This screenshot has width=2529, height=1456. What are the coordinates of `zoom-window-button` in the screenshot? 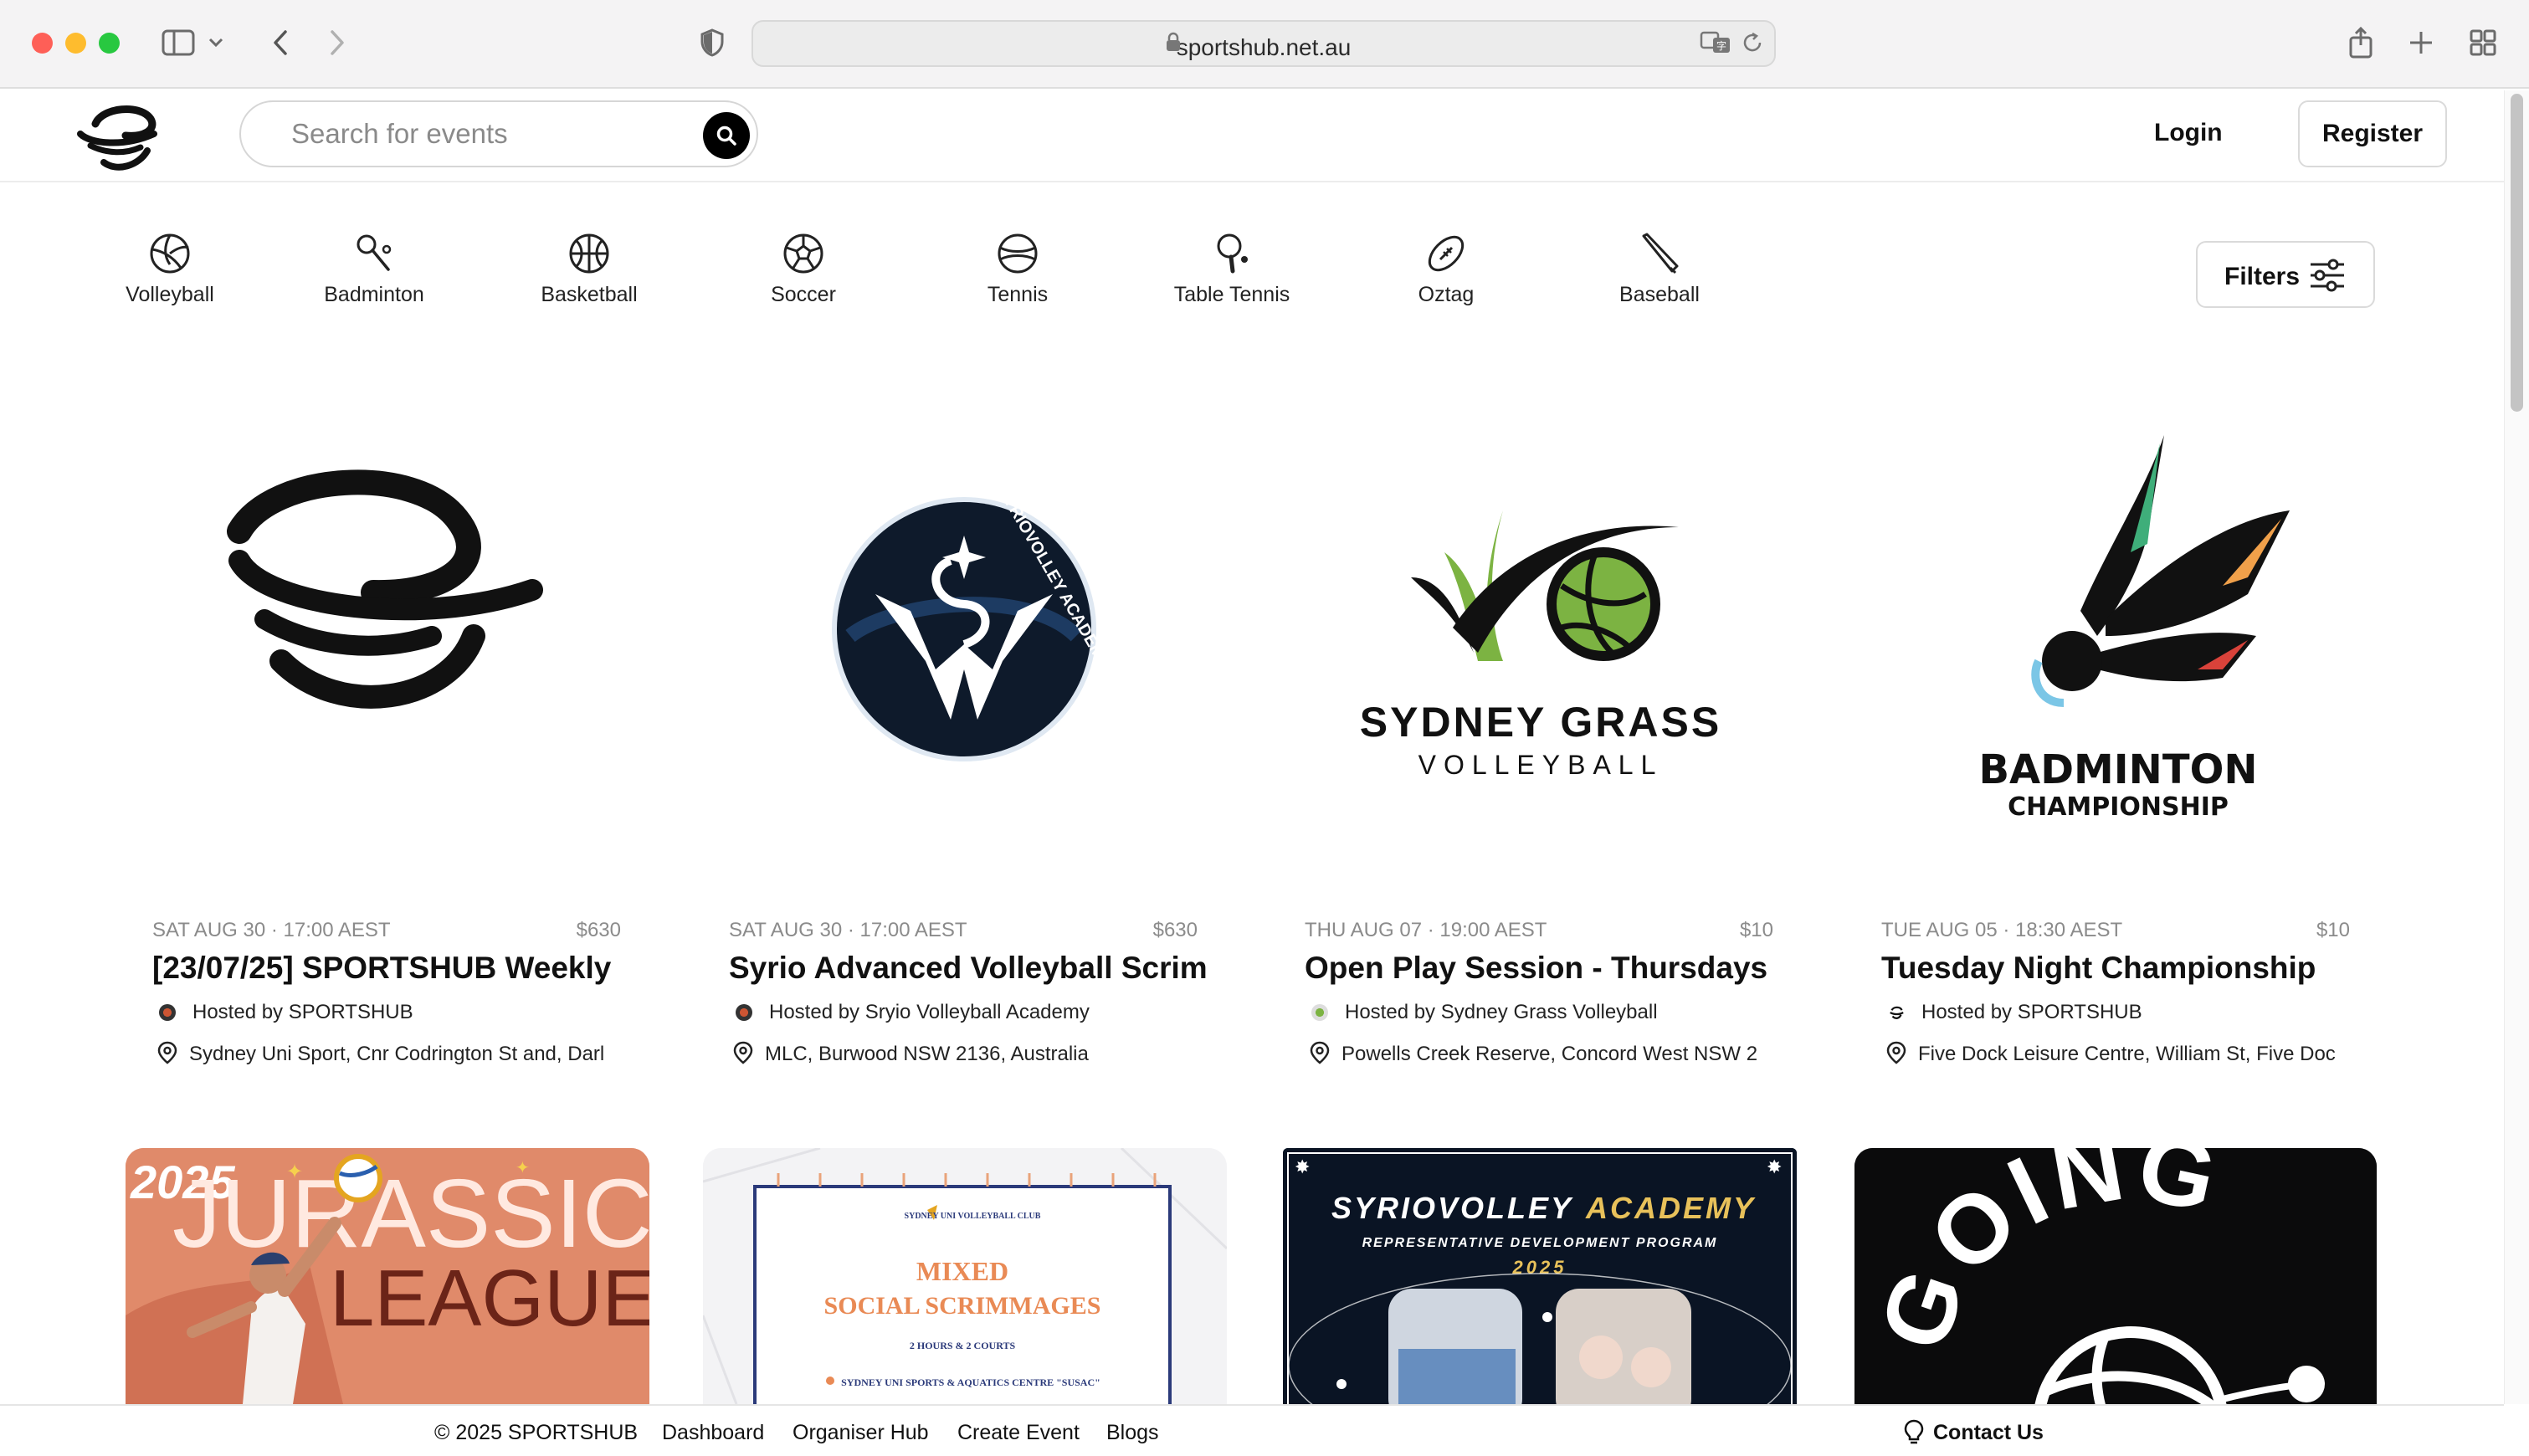 It's located at (109, 43).